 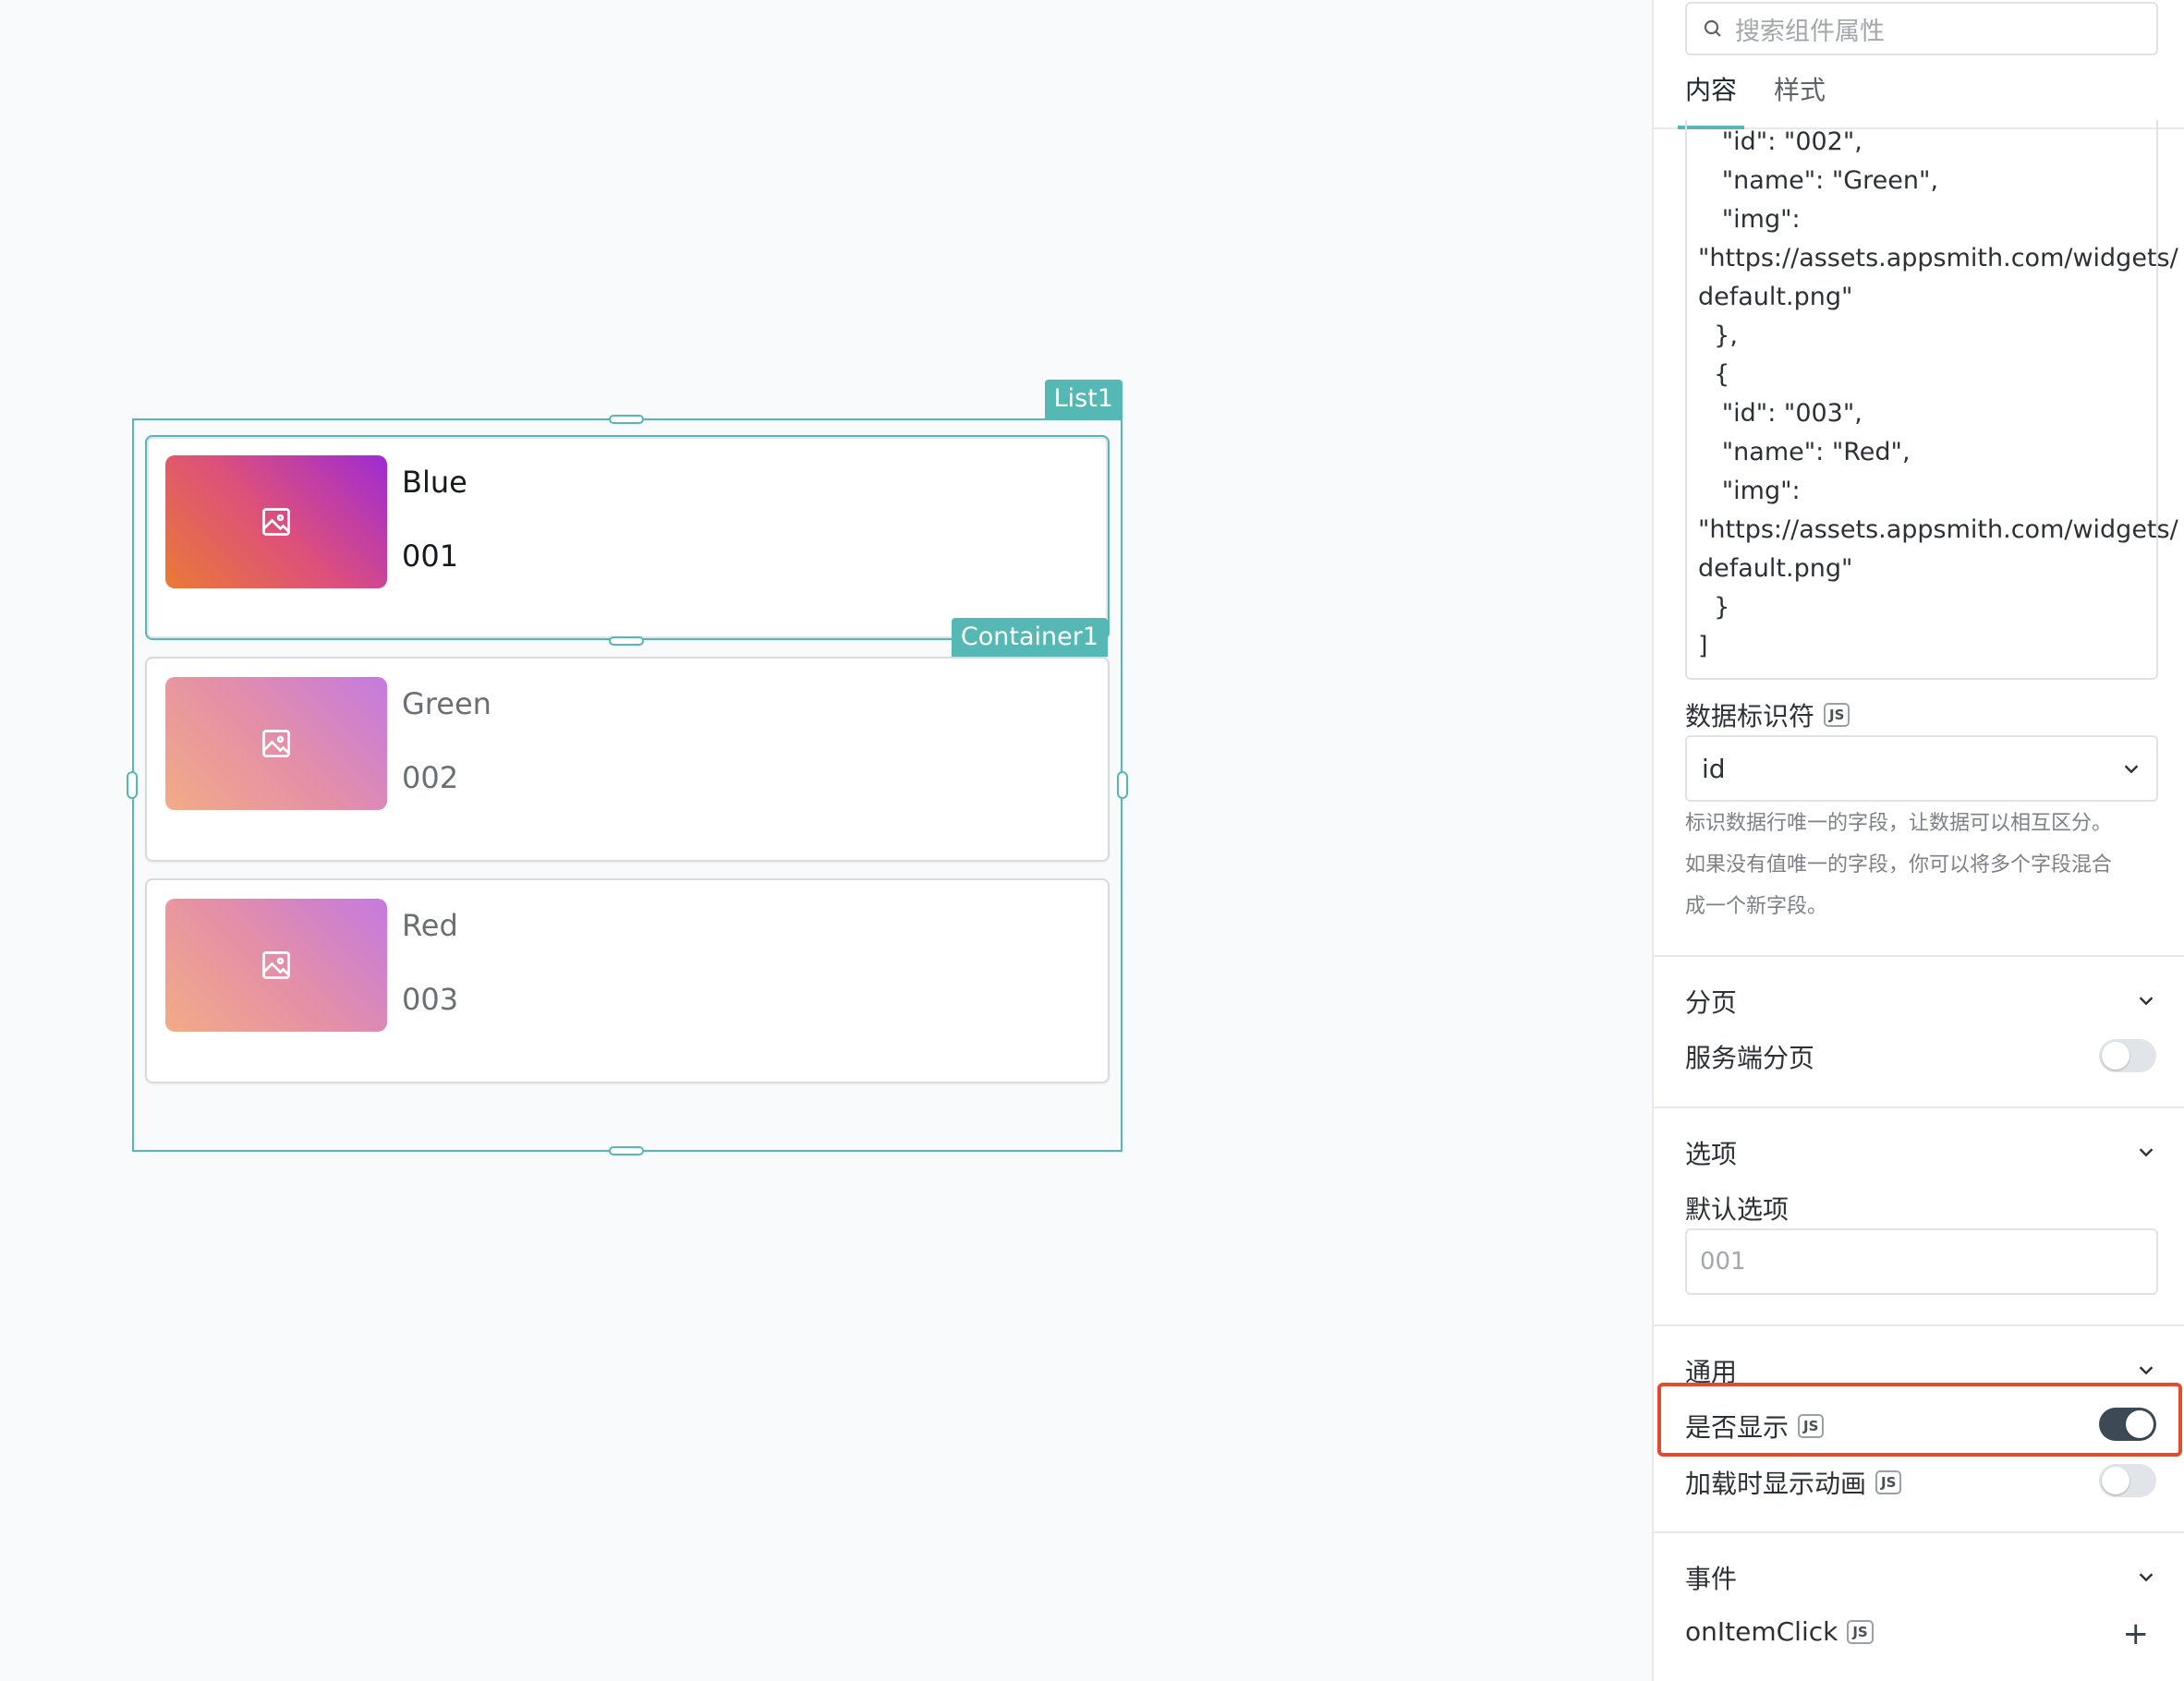 I want to click on animate-loading-label-text: 加载时显示动画, so click(x=1776, y=1484).